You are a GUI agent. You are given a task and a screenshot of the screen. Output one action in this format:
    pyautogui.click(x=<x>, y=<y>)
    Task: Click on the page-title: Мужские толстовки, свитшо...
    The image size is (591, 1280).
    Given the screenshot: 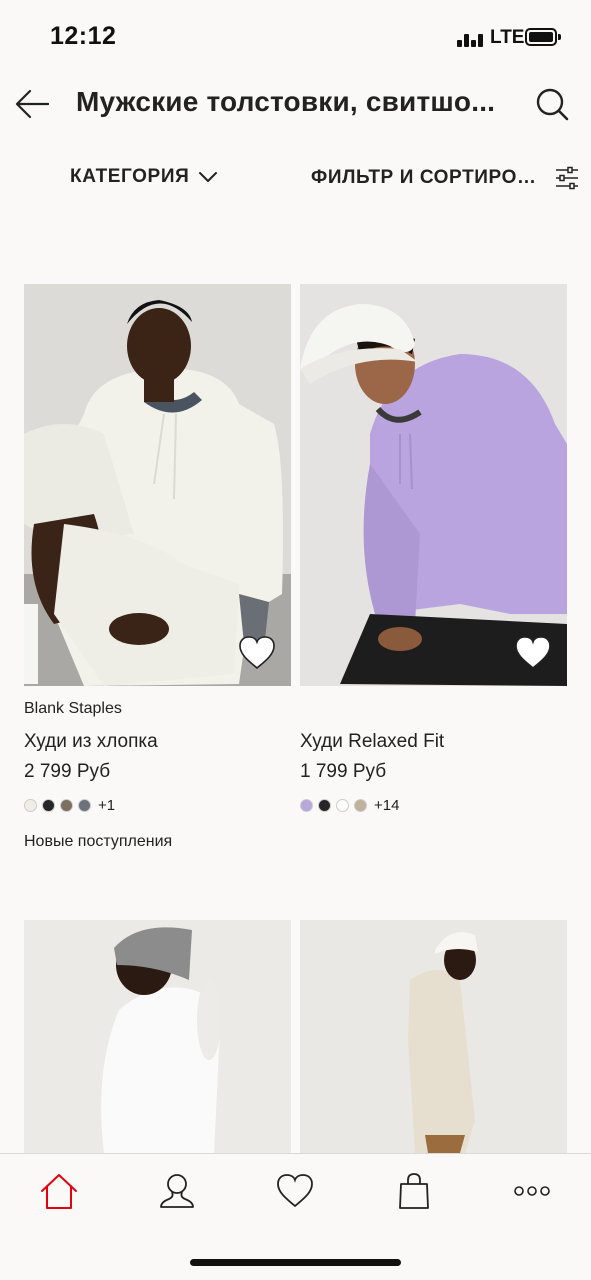 What is the action you would take?
    pyautogui.click(x=286, y=101)
    